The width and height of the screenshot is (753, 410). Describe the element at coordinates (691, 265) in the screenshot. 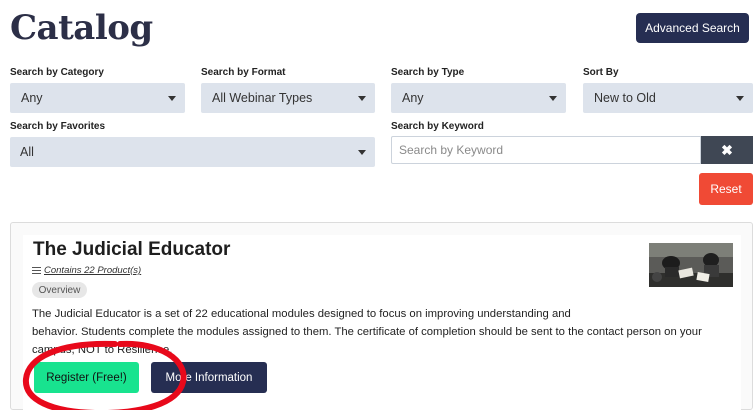

I see `product-thumbnail-image` at that location.